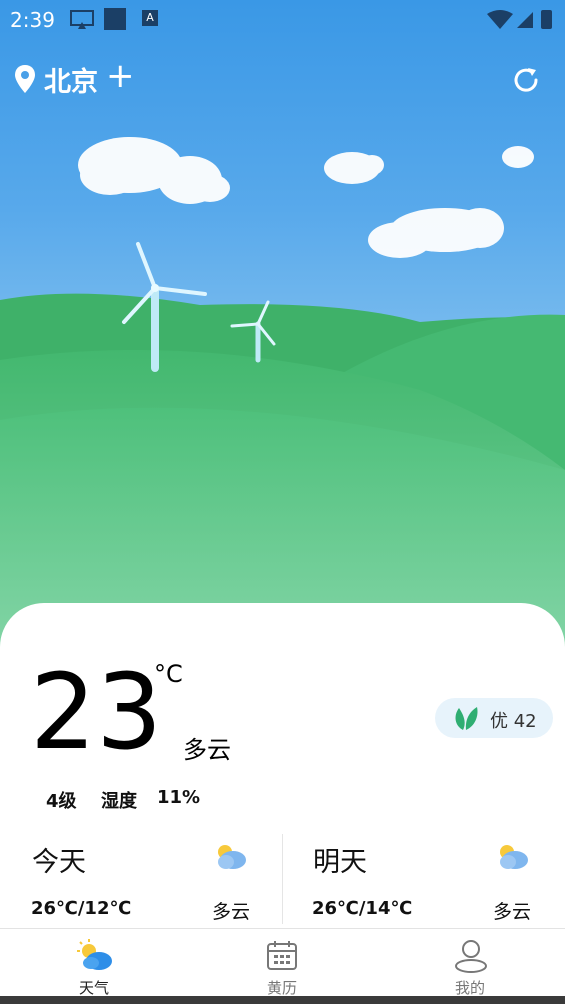 This screenshot has width=565, height=1004. Describe the element at coordinates (81, 908) in the screenshot. I see `forecast-range: 26℃/12℃` at that location.